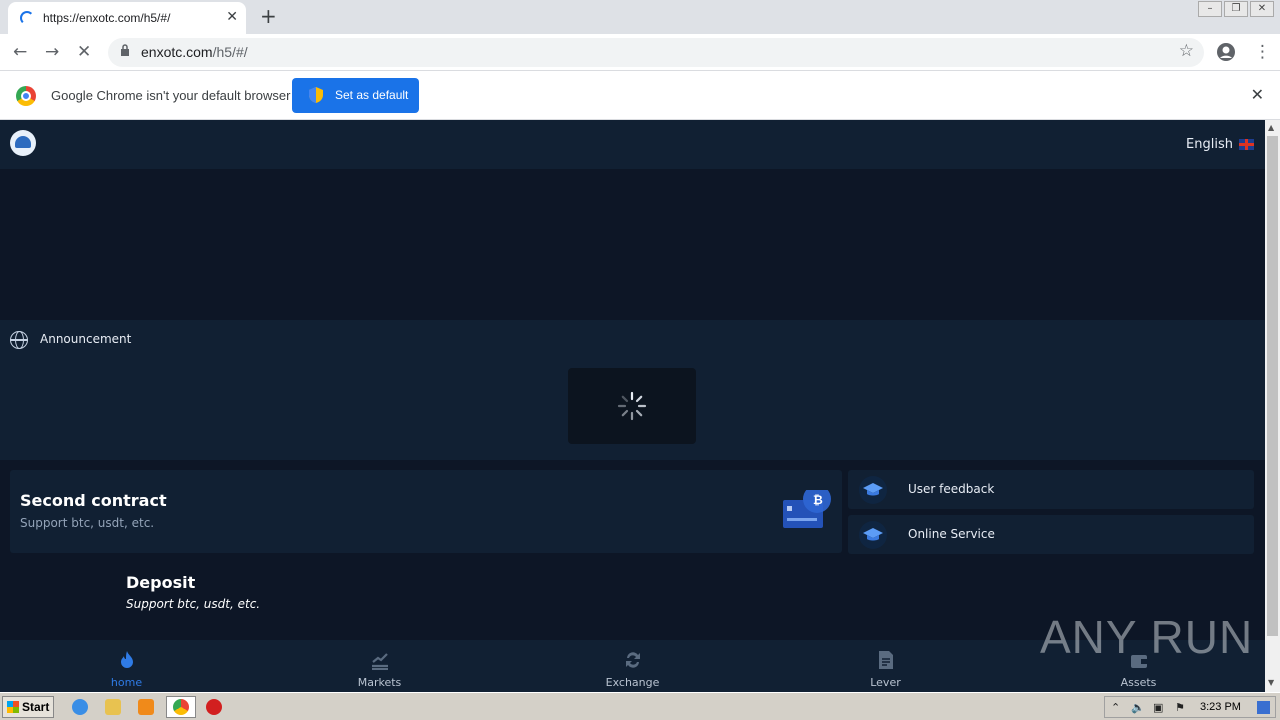 Image resolution: width=1280 pixels, height=720 pixels. I want to click on stop-icon: ✕, so click(84, 52).